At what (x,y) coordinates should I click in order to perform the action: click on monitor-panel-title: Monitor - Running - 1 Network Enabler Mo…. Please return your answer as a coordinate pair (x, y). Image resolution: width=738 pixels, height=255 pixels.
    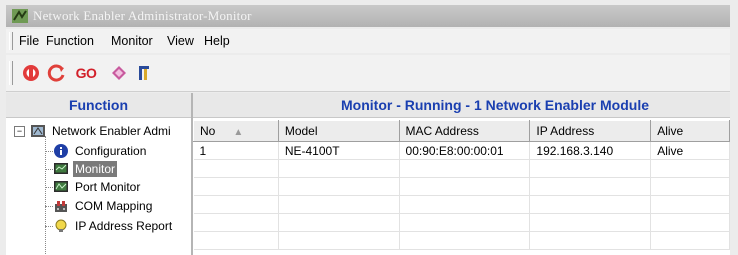
    Looking at the image, I should click on (461, 105).